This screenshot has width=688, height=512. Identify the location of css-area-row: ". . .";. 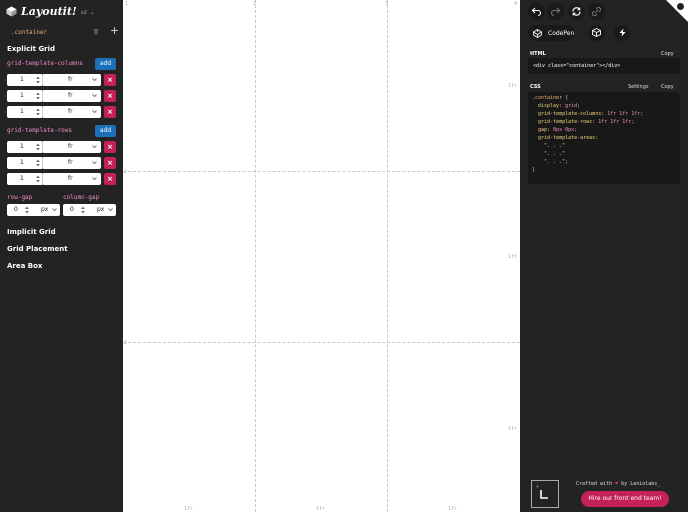
(556, 162).